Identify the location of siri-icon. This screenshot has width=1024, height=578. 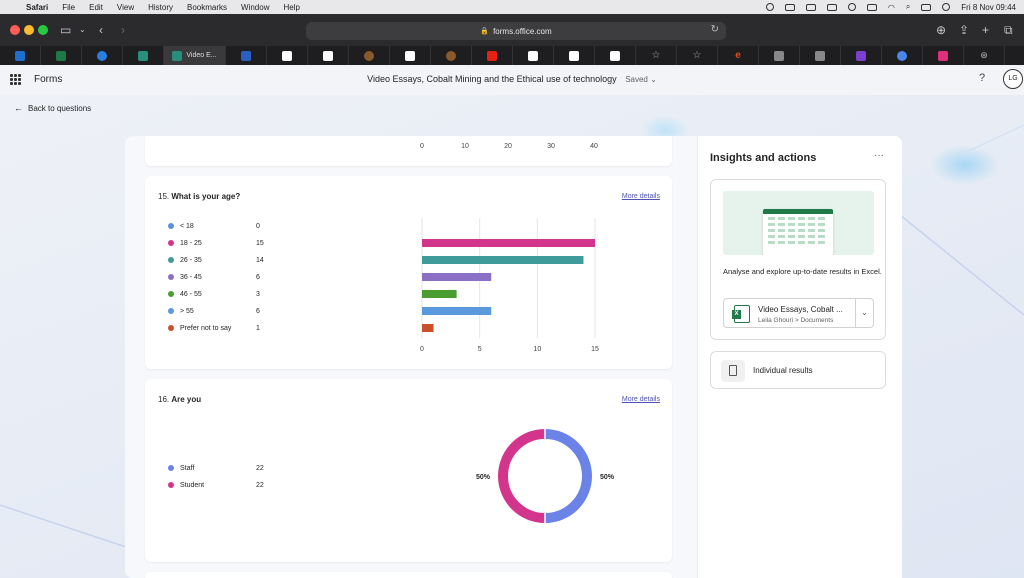
(946, 7).